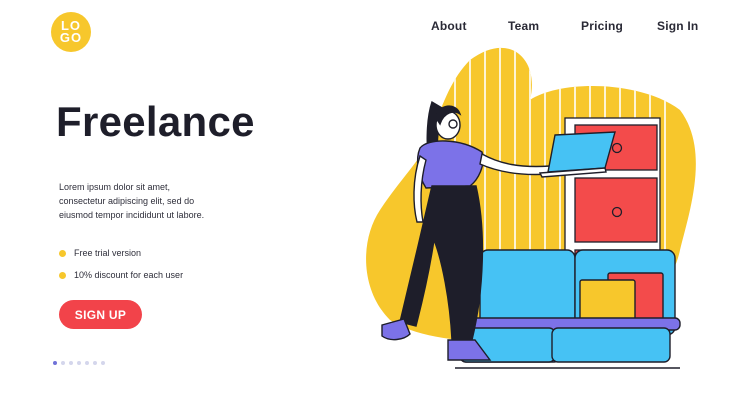 This screenshot has width=749, height=400. Describe the element at coordinates (100, 314) in the screenshot. I see `sign-up-button: SIGN UP` at that location.